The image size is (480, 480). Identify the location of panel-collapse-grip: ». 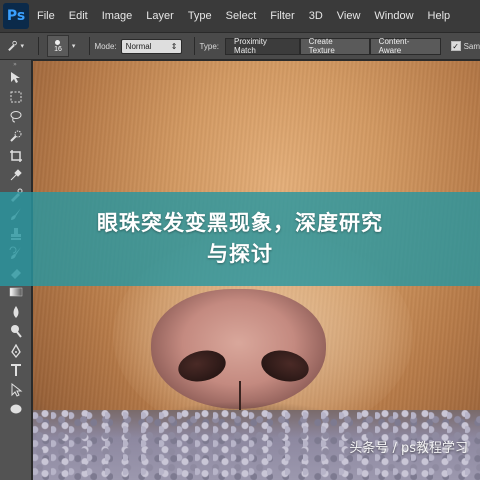
(15, 64).